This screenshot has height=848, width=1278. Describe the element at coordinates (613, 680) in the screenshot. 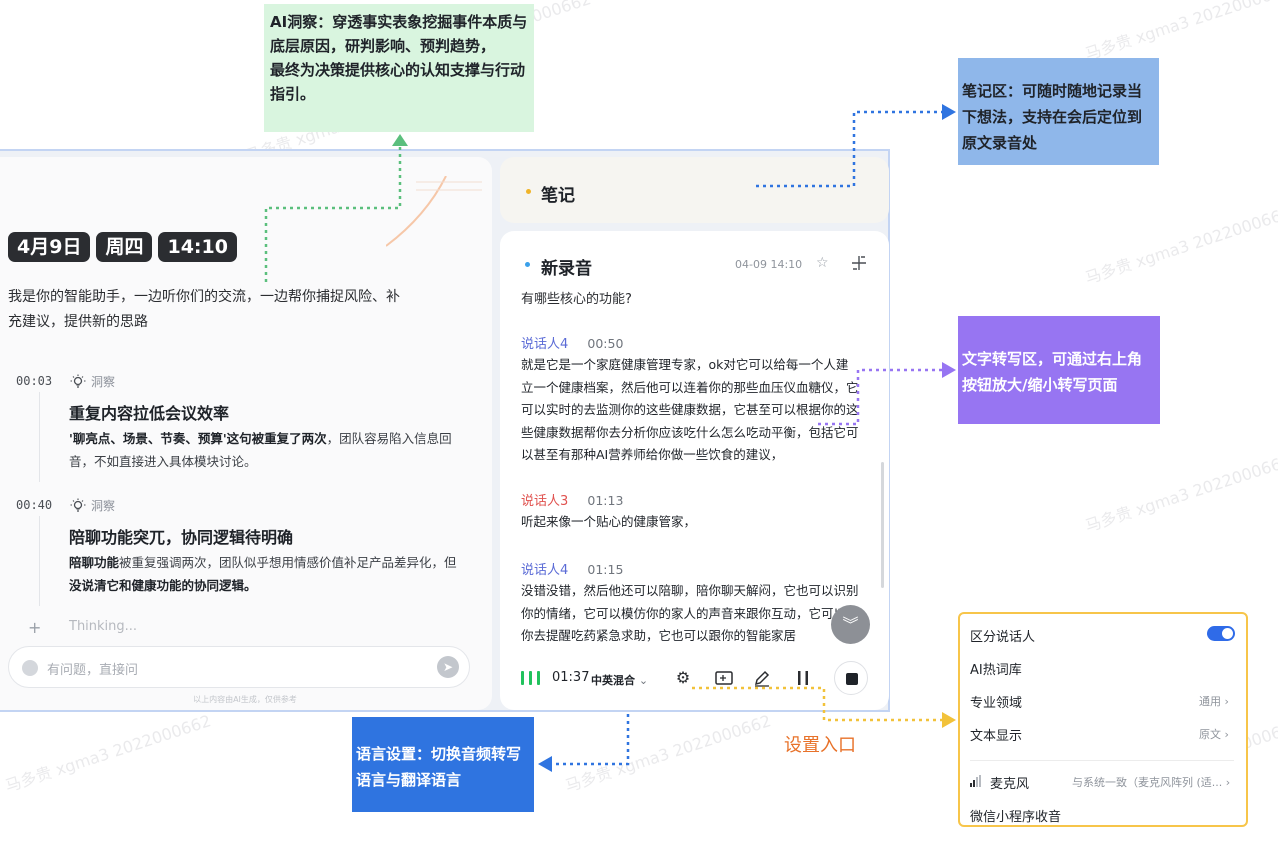

I see `language-select-value: 中英混合` at that location.